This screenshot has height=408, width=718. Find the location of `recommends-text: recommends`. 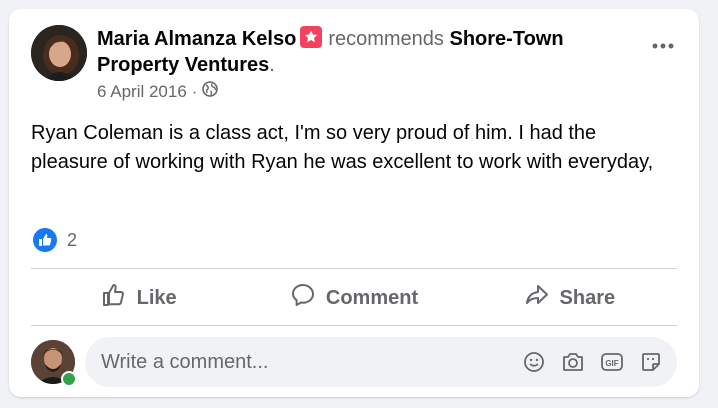

recommends-text: recommends is located at coordinates (386, 39).